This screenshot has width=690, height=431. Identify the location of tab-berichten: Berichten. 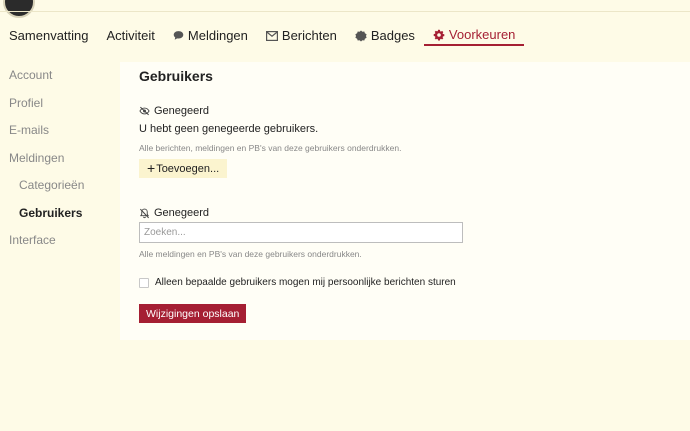
(301, 33).